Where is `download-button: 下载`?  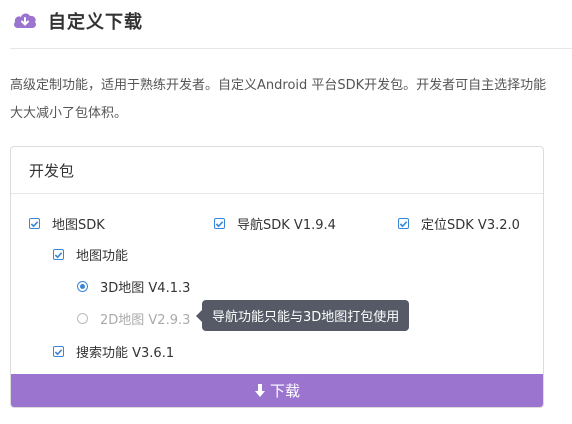 download-button: 下载 is located at coordinates (277, 390).